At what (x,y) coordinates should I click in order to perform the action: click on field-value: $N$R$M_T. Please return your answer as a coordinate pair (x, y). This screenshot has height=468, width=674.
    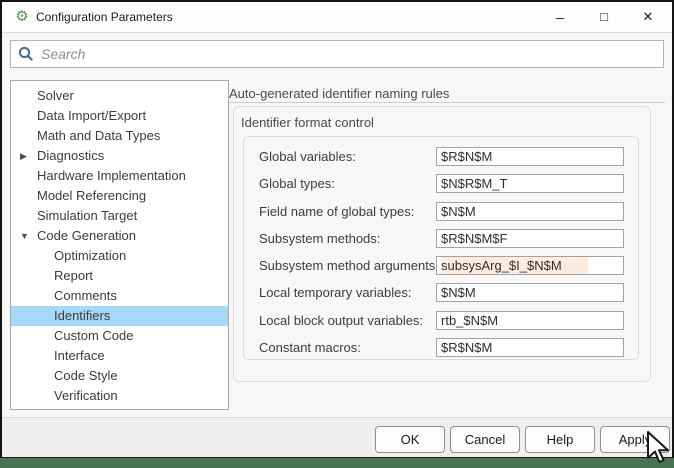
    Looking at the image, I should click on (474, 184).